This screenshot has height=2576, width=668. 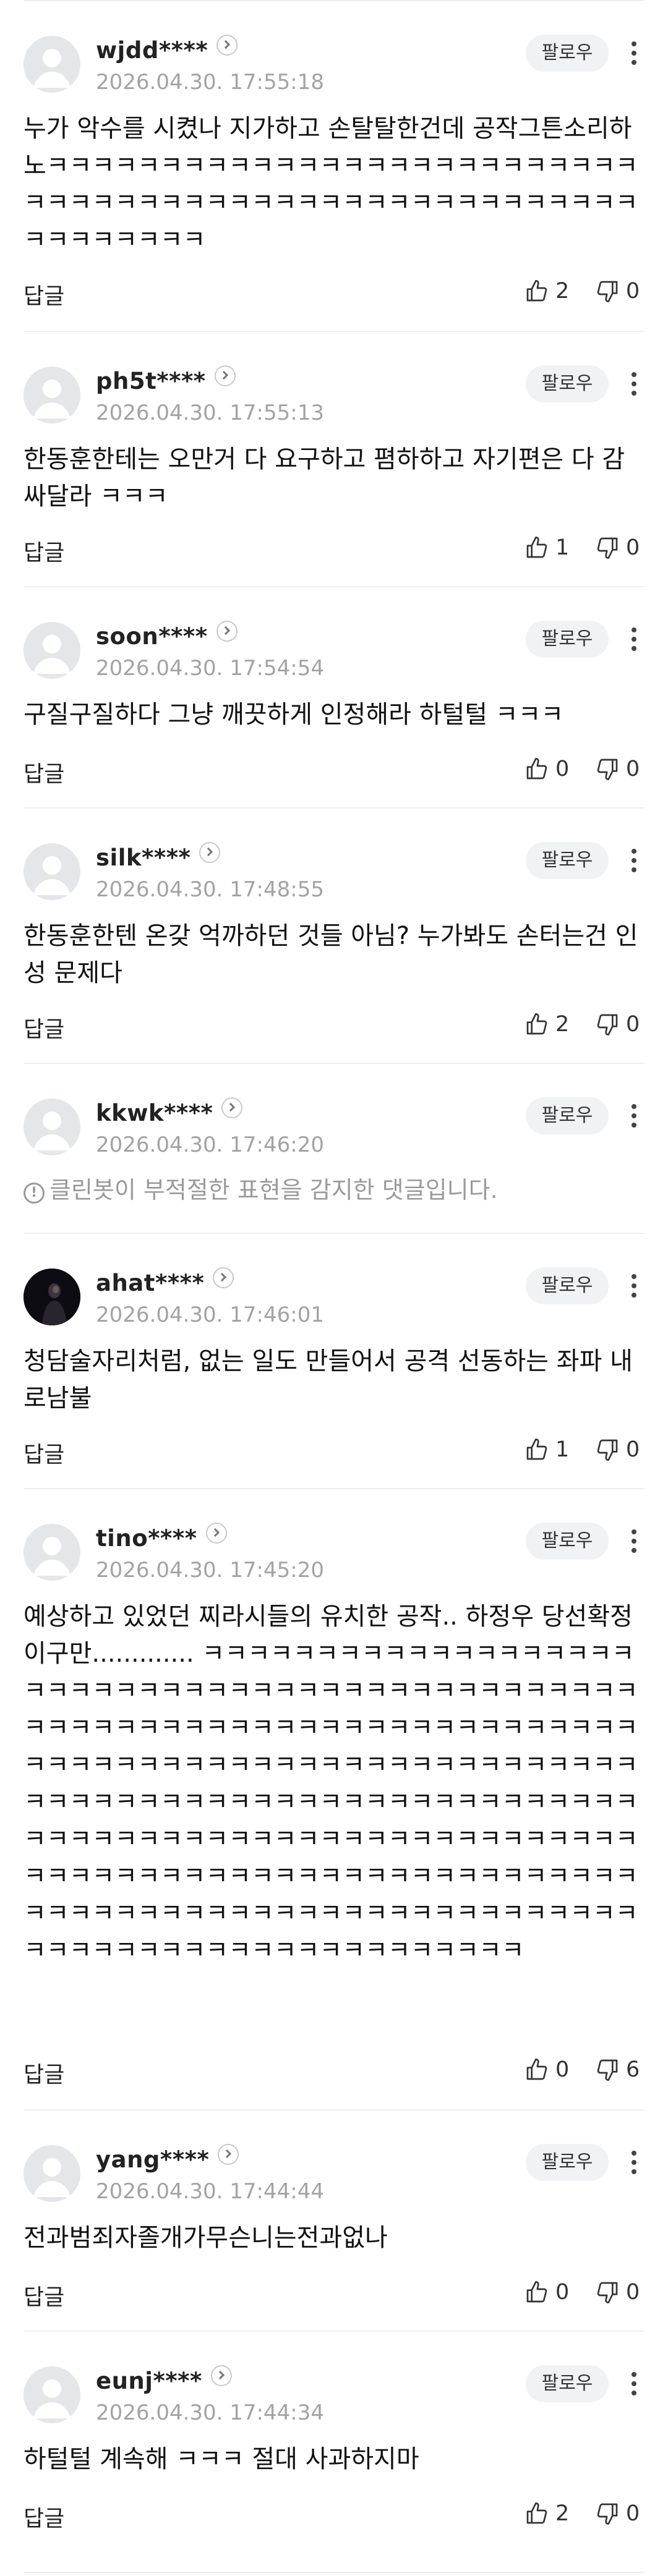 I want to click on username: ph5t****, so click(x=166, y=379).